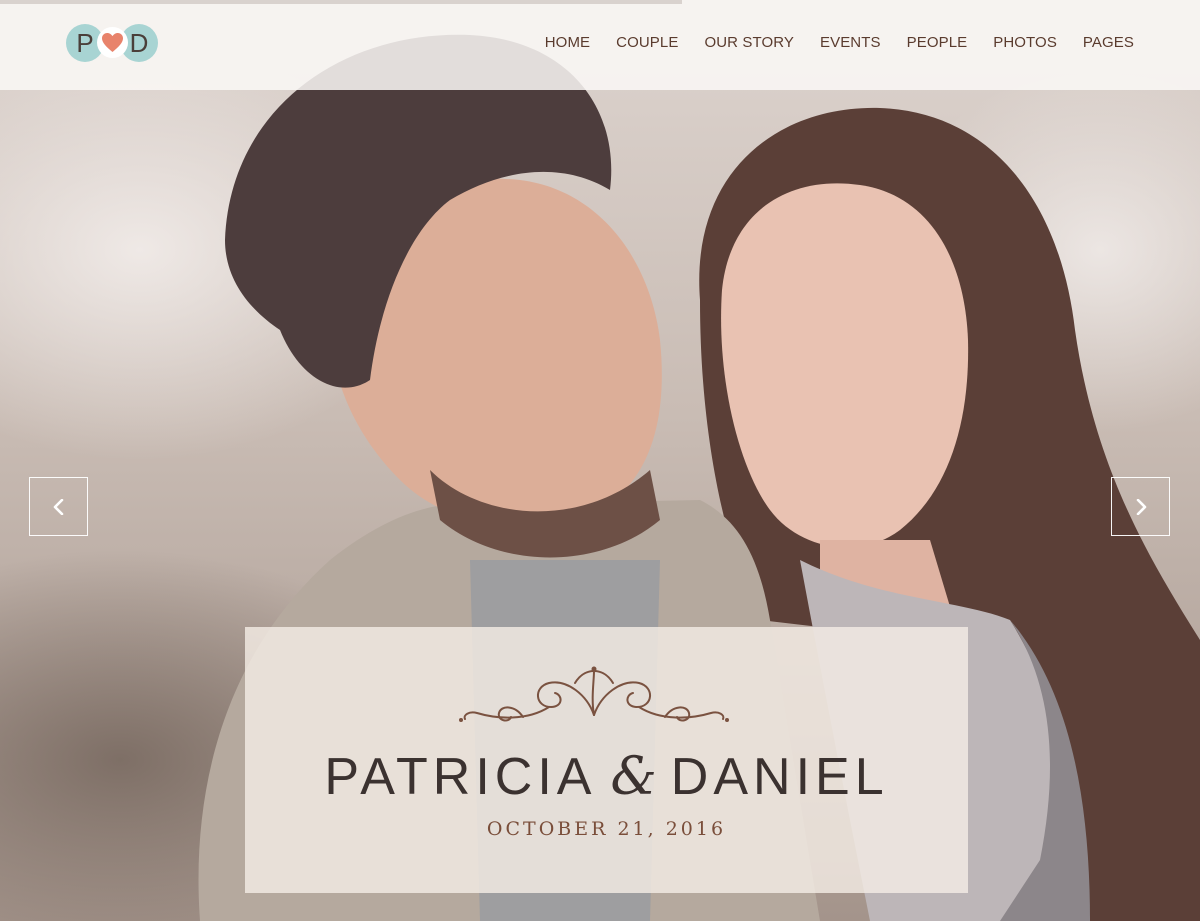 This screenshot has height=921, width=1200. What do you see at coordinates (606, 777) in the screenshot?
I see `couple-names: PATRICIA & DANIEL` at bounding box center [606, 777].